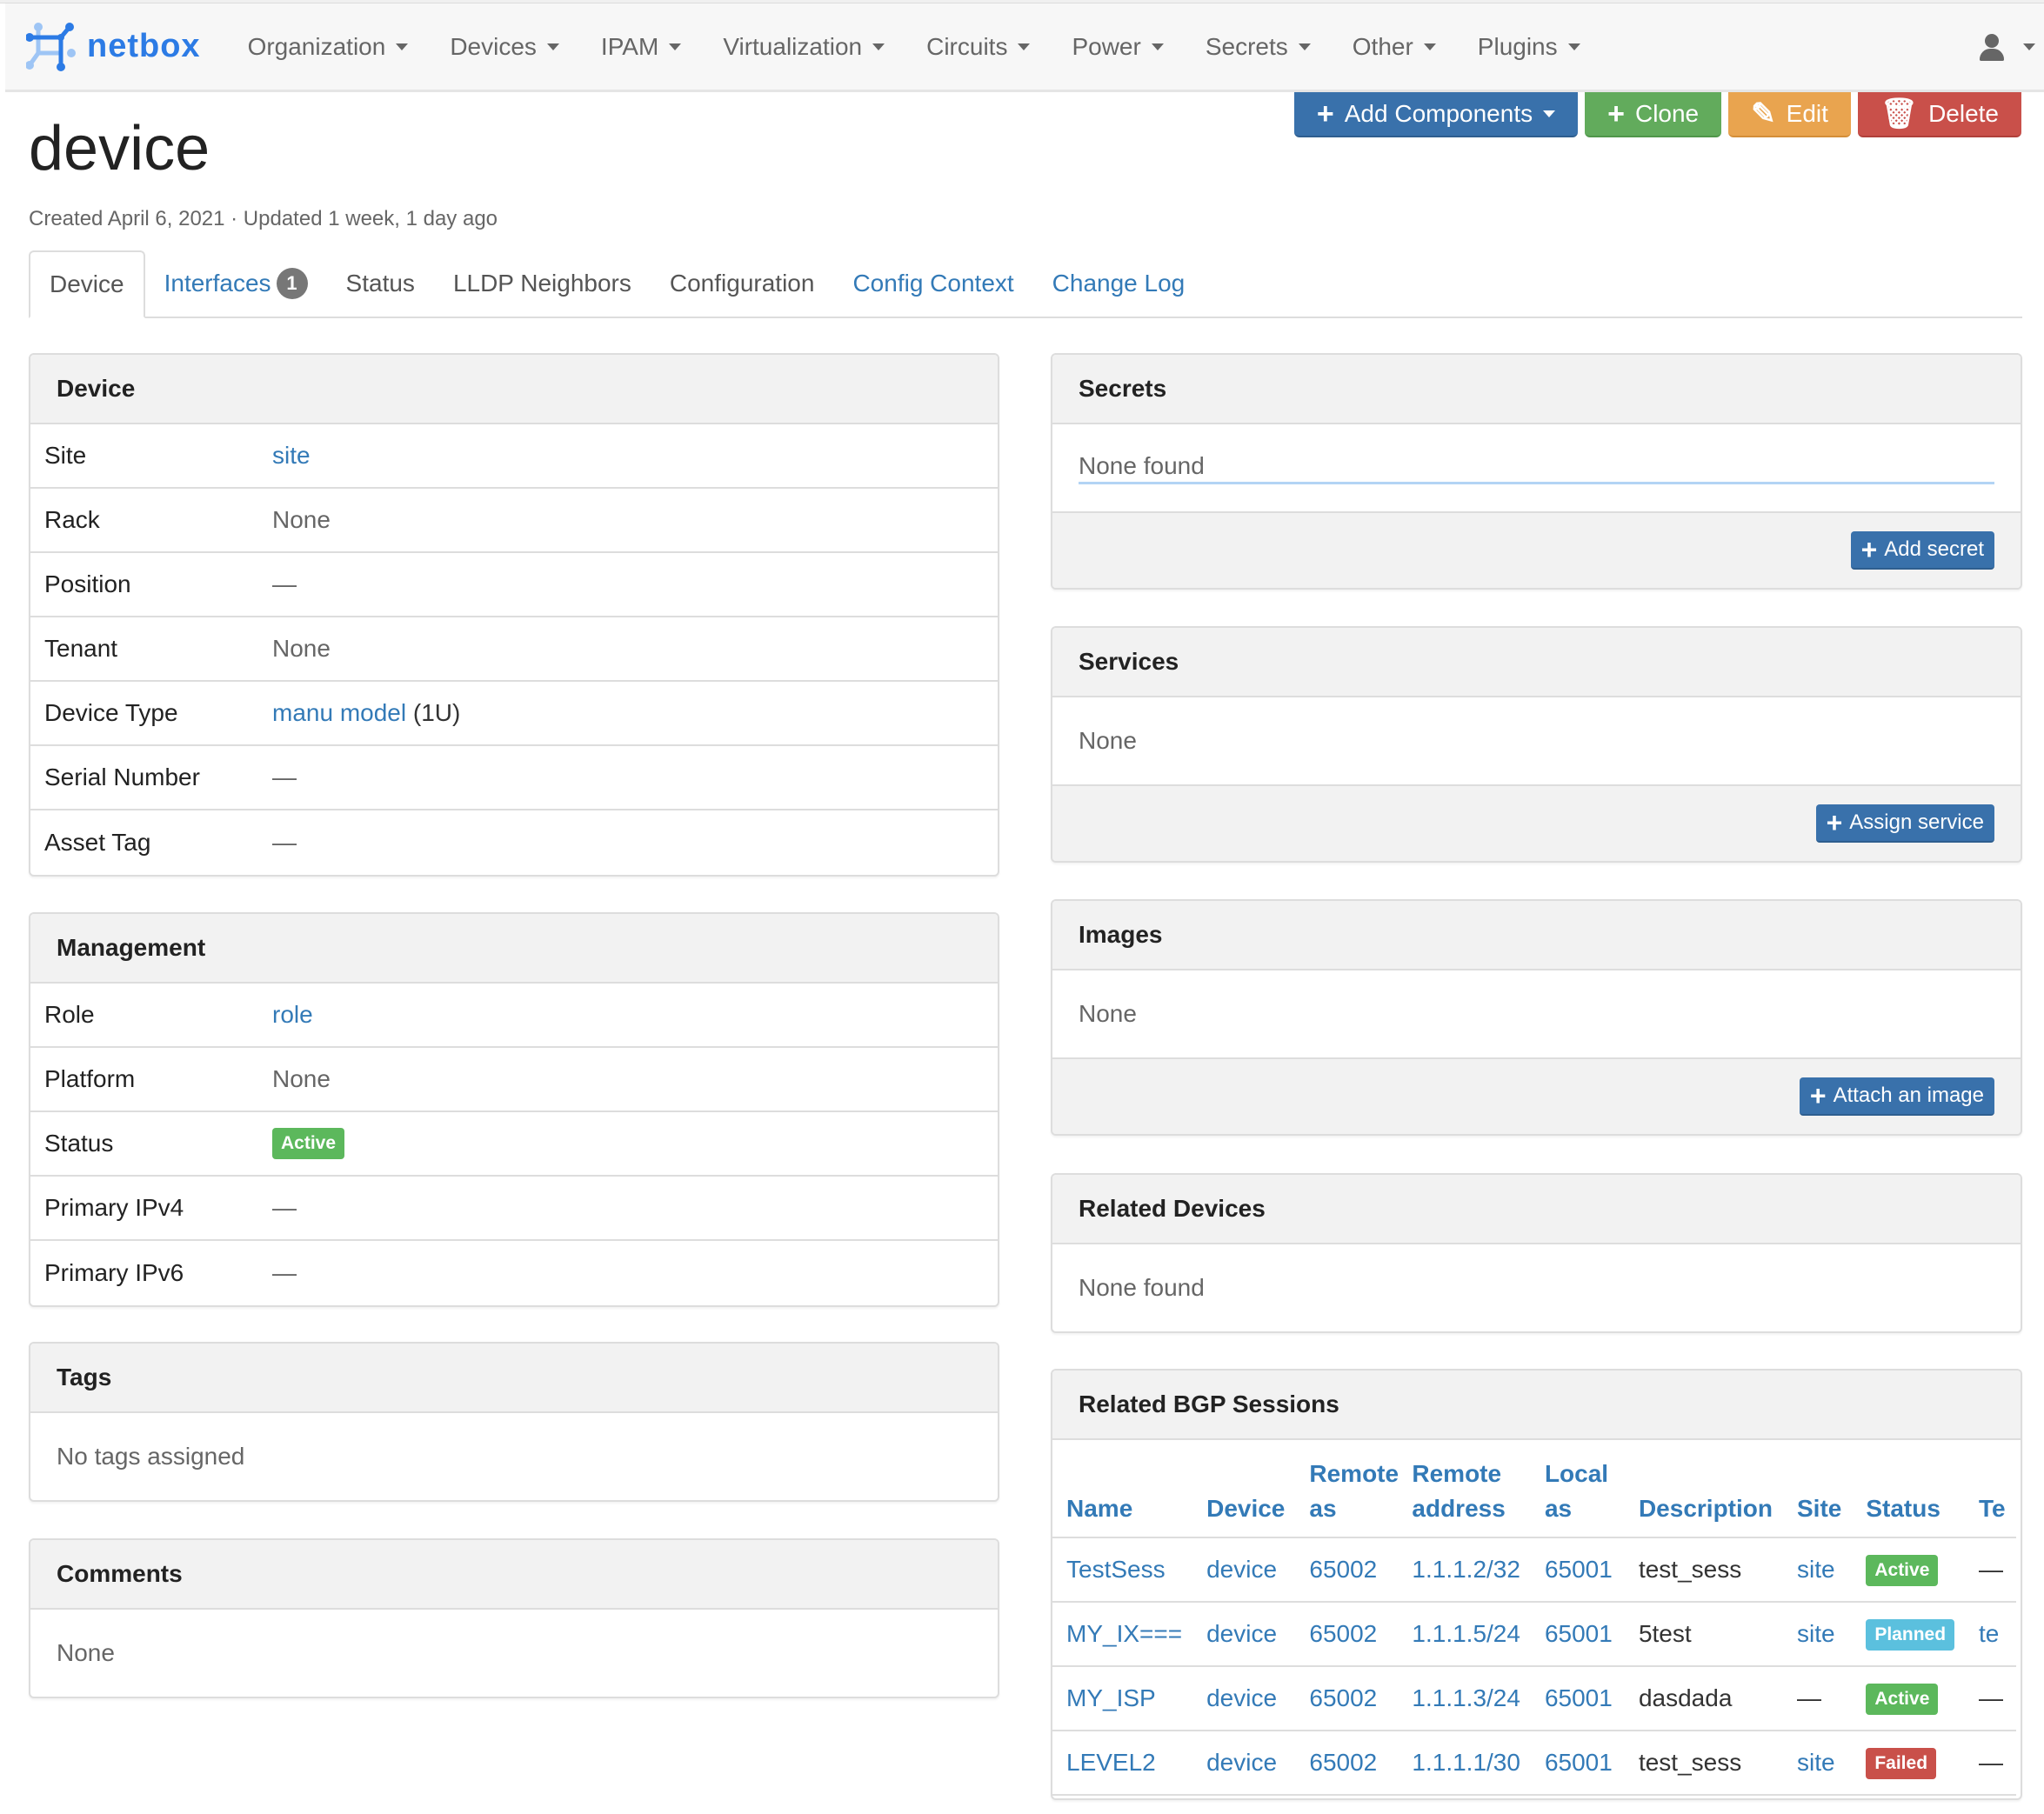 The width and height of the screenshot is (2044, 1814). Describe the element at coordinates (339, 713) in the screenshot. I see `device-type-link: manu model` at that location.